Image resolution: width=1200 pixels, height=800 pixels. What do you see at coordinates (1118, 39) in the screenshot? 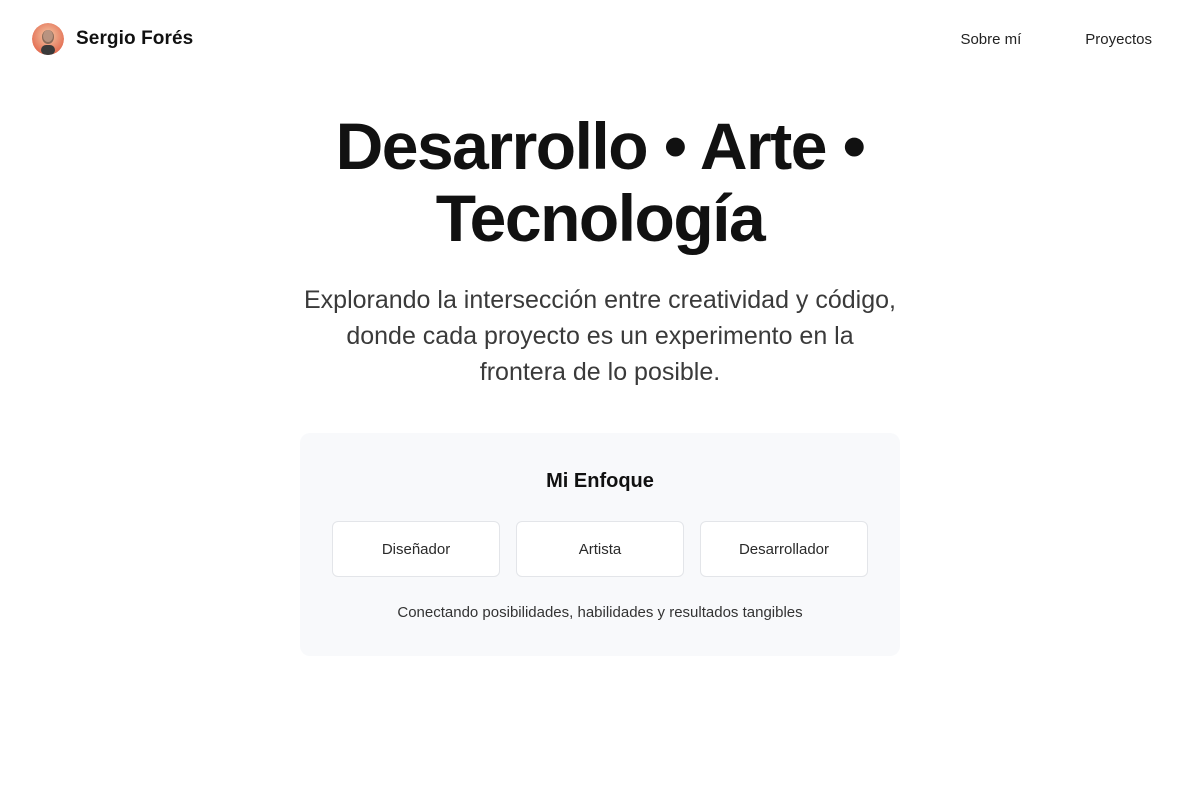
I see `nav-link-projects: Proyectos` at bounding box center [1118, 39].